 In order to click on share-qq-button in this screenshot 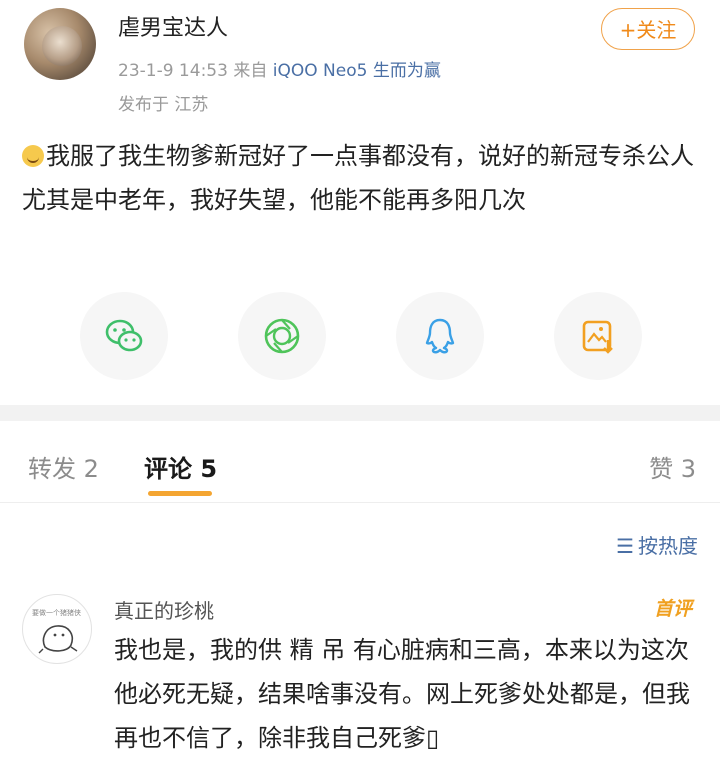, I will do `click(440, 336)`.